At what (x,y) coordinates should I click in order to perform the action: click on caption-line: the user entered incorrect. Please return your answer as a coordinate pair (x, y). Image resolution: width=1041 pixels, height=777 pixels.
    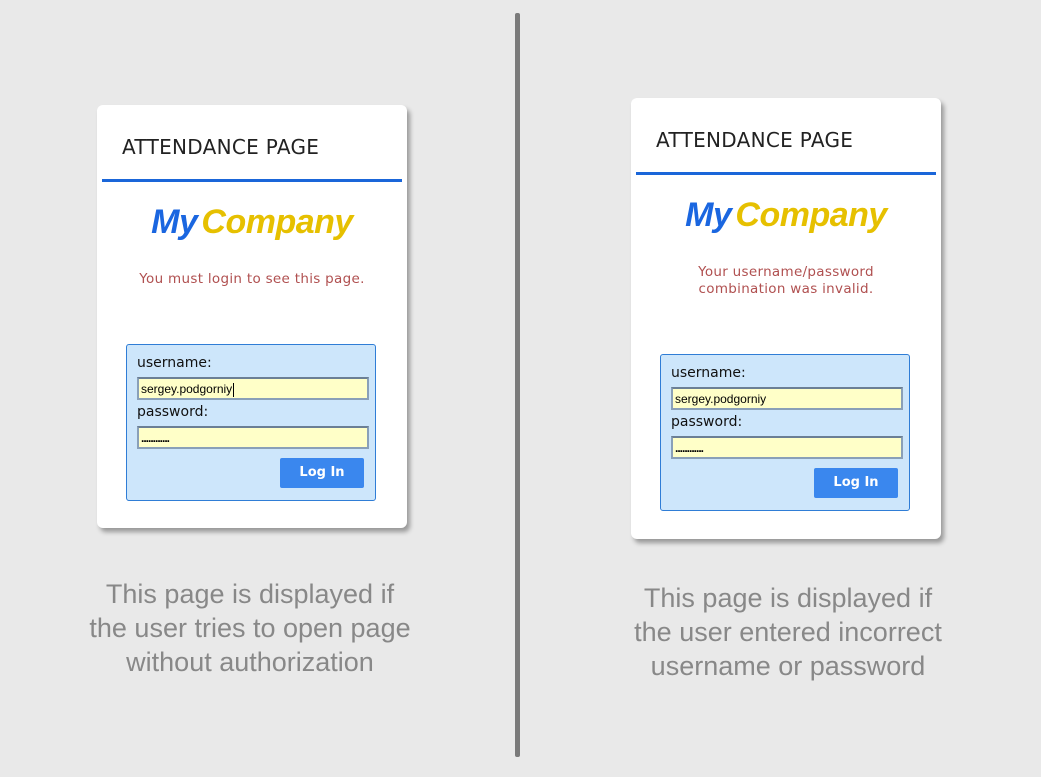
    Looking at the image, I should click on (788, 632).